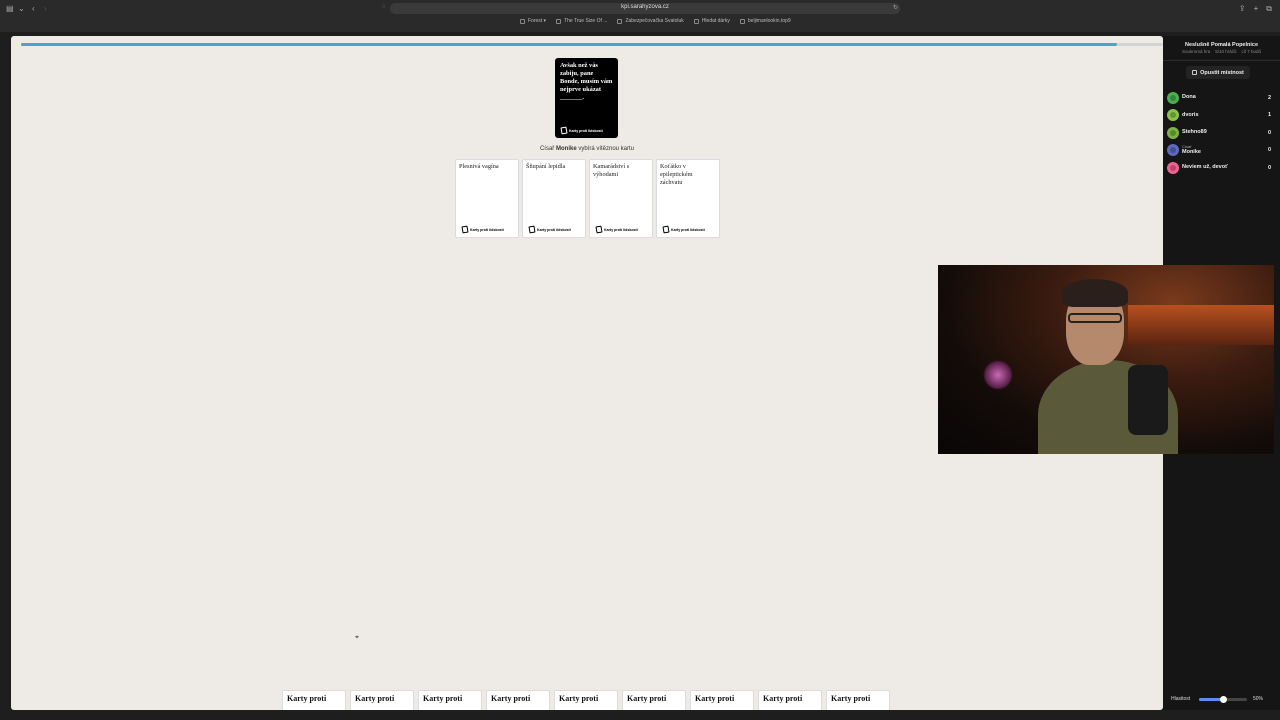 The width and height of the screenshot is (1280, 720). What do you see at coordinates (522, 21) in the screenshot?
I see `folder-icon` at bounding box center [522, 21].